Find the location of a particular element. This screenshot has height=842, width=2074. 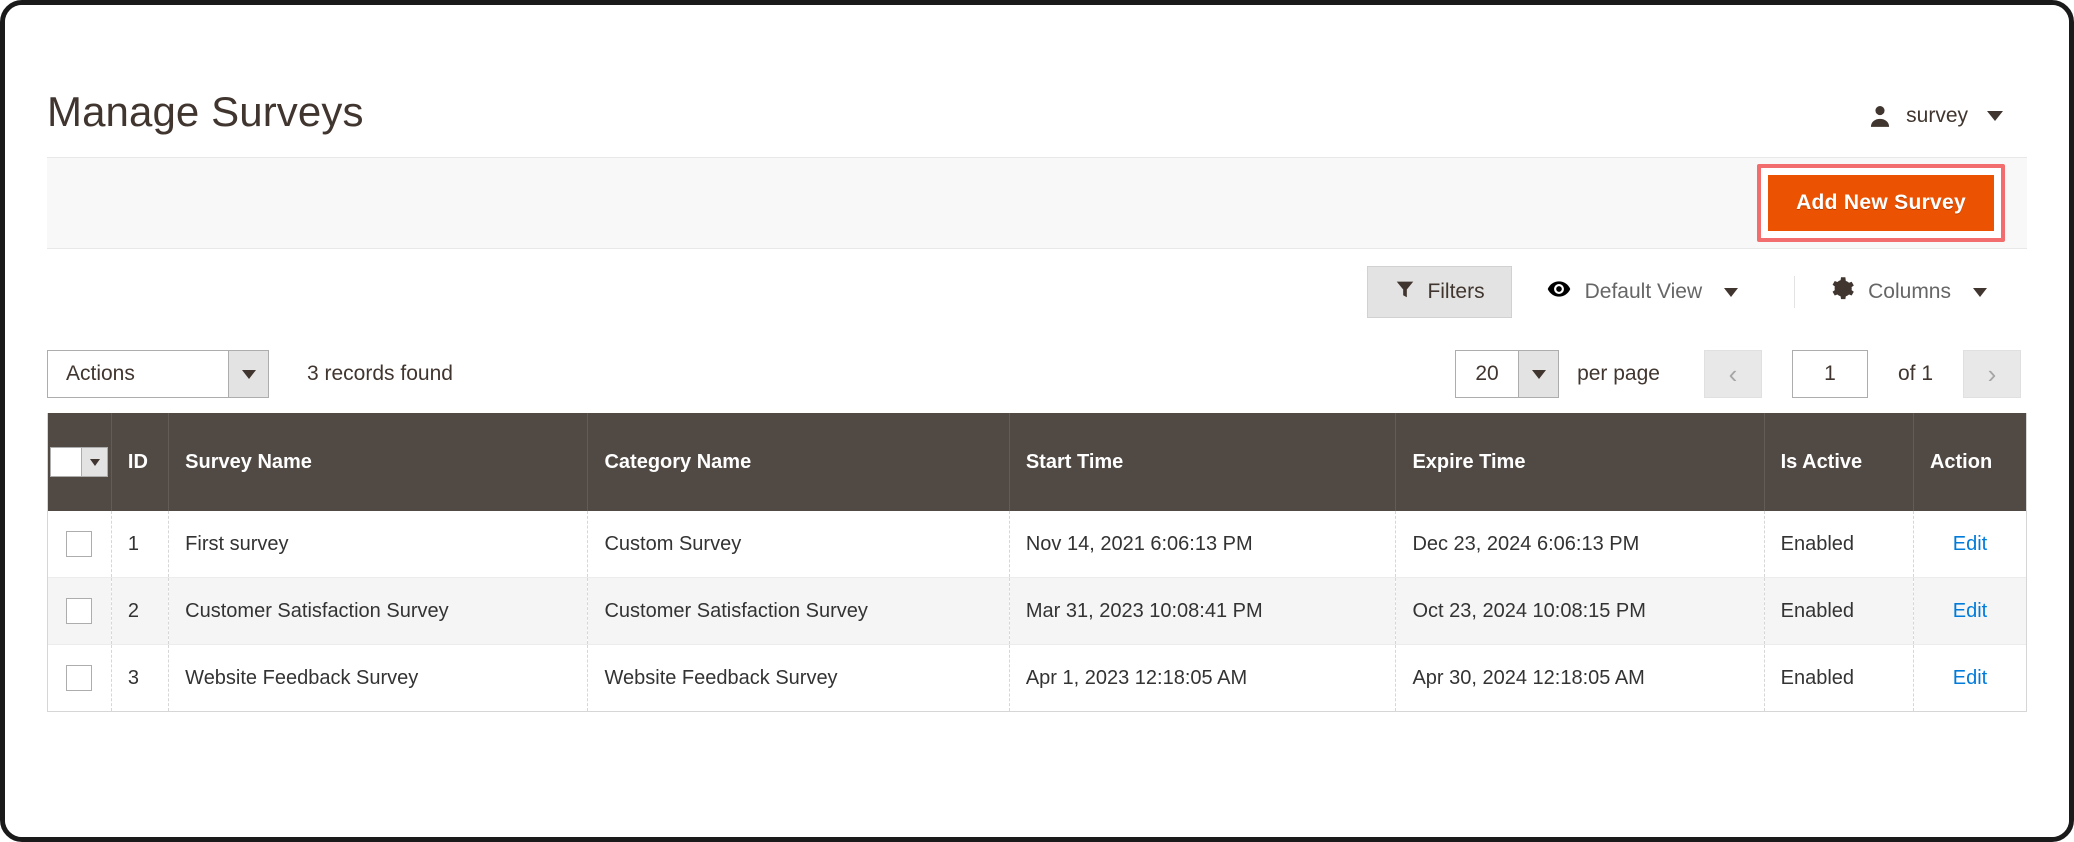

select-all-arrow is located at coordinates (94, 462).